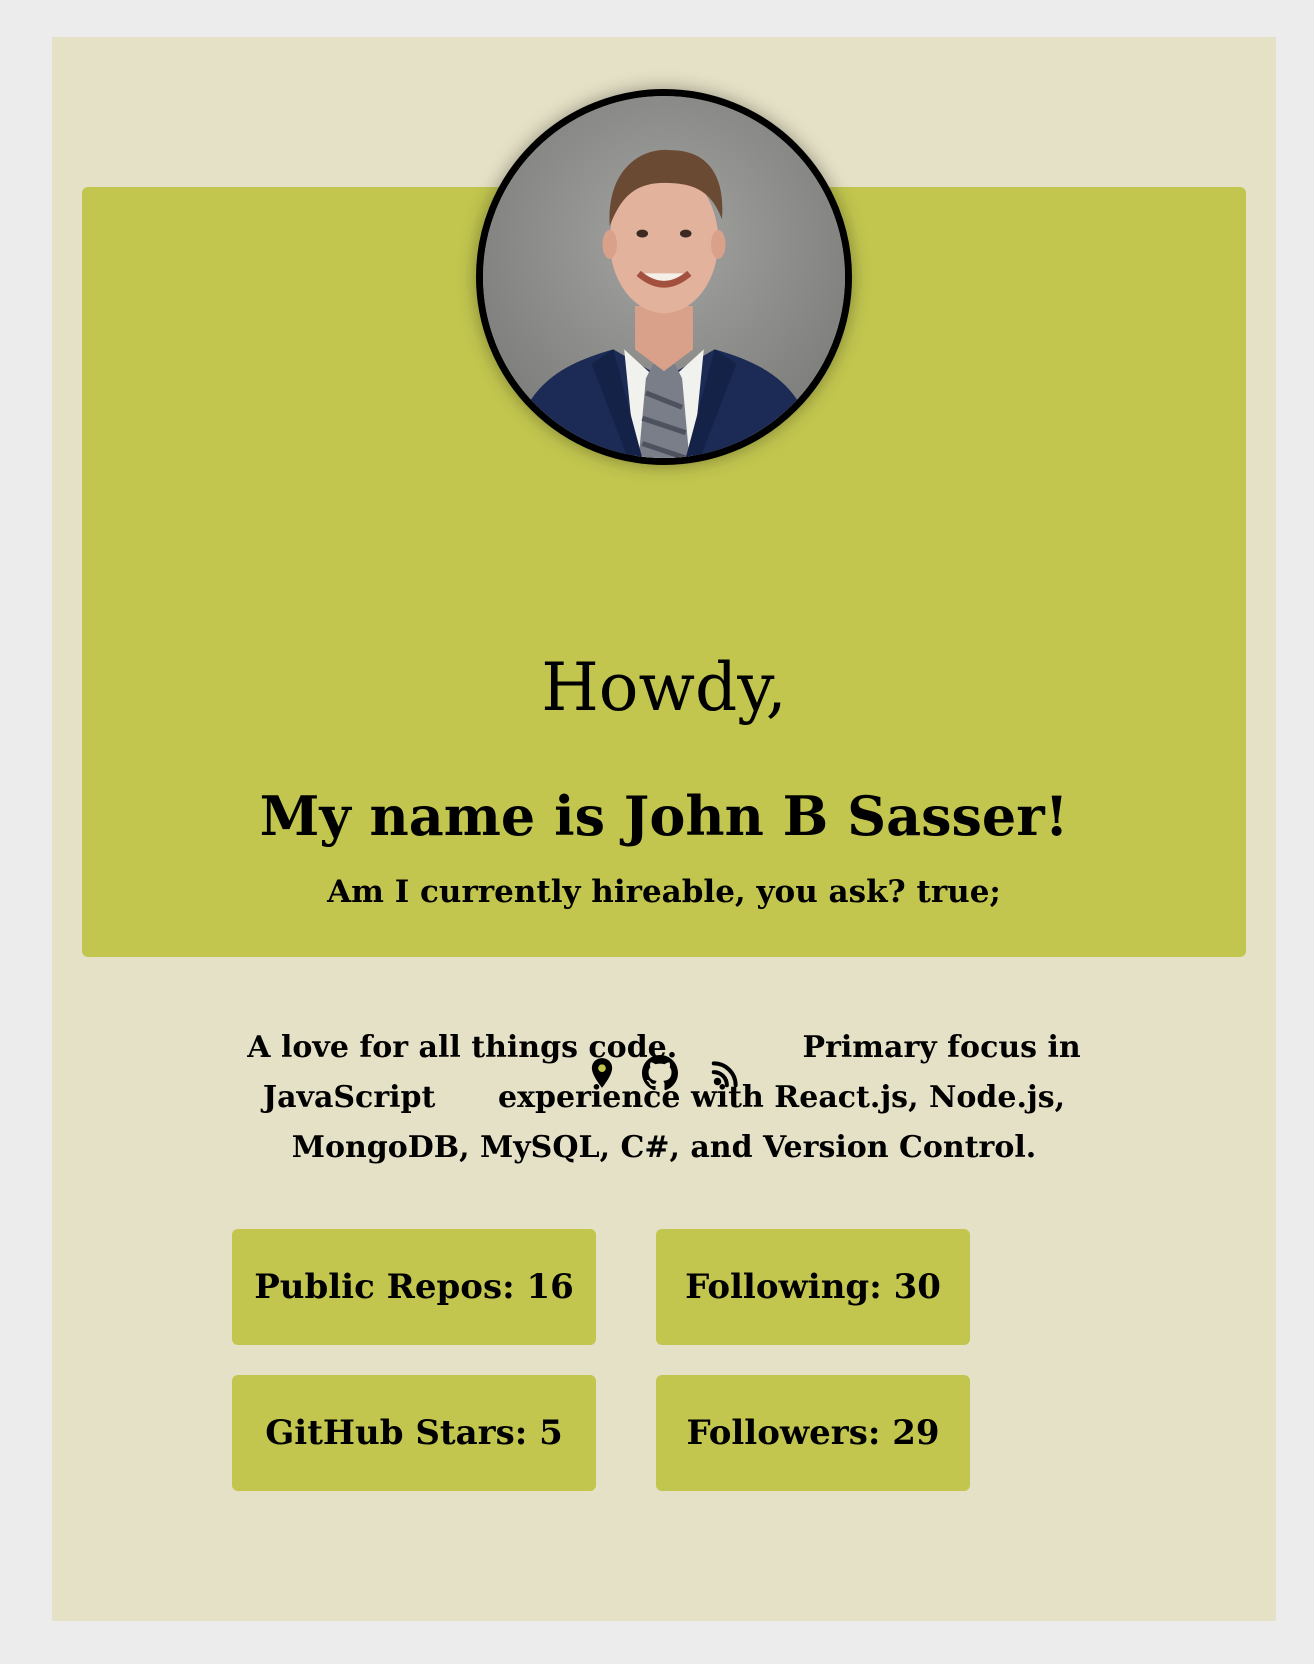 The width and height of the screenshot is (1314, 1664). Describe the element at coordinates (414, 1287) in the screenshot. I see `public-repos-stat: Public Repos: 16` at that location.